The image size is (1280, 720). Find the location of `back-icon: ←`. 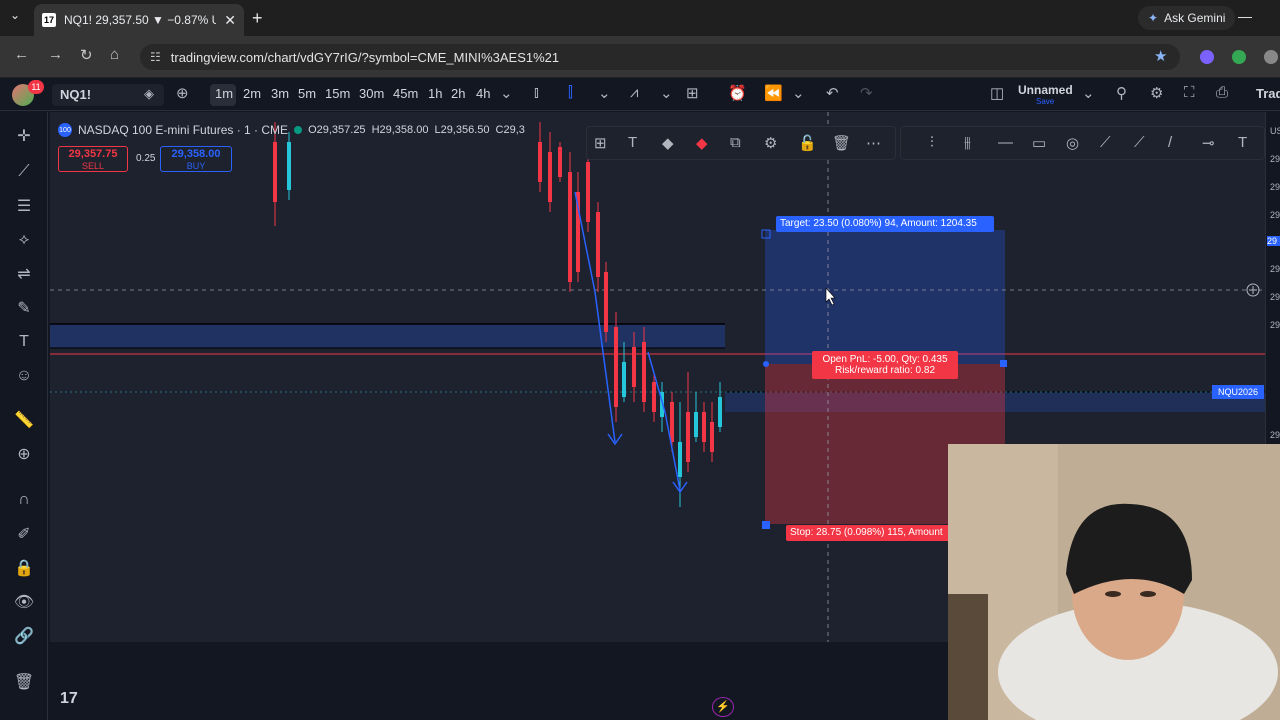

back-icon: ← is located at coordinates (21, 54).